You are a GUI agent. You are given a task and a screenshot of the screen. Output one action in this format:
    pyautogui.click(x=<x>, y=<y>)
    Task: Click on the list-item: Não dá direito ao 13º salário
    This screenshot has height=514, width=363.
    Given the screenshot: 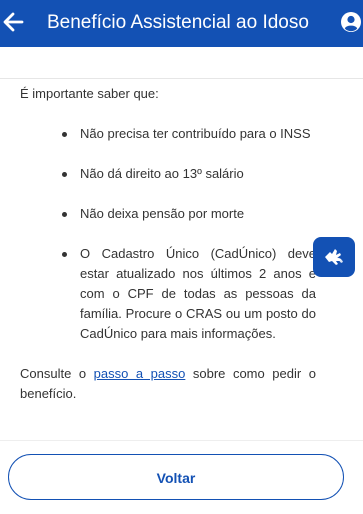 What is the action you would take?
    pyautogui.click(x=168, y=174)
    